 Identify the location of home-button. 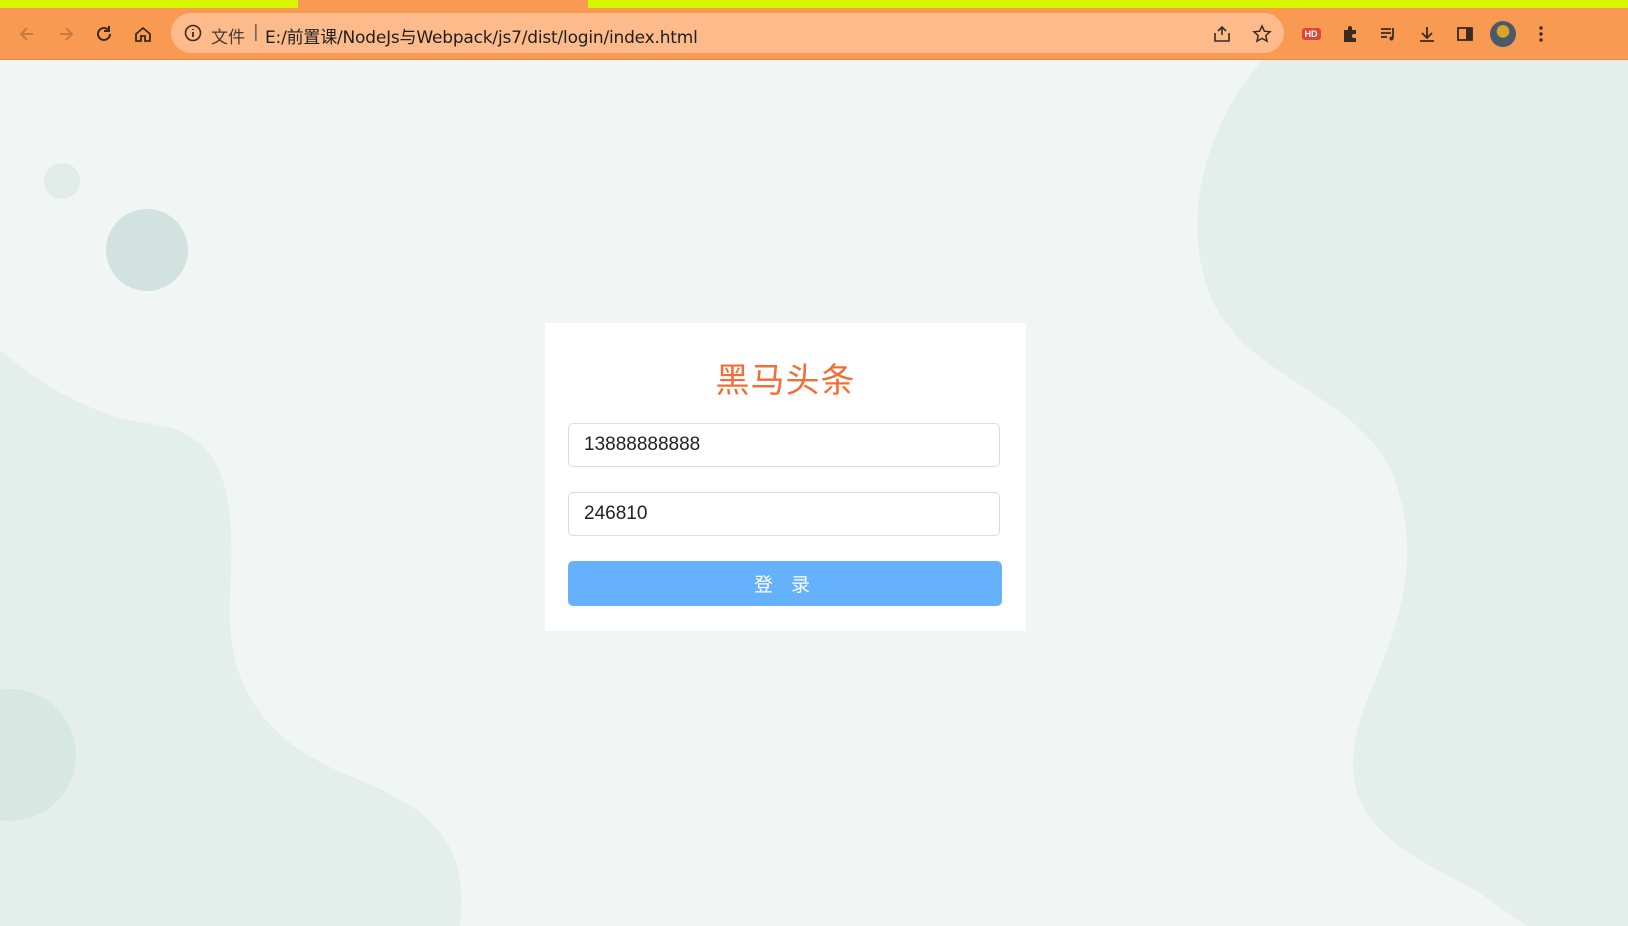
(143, 34).